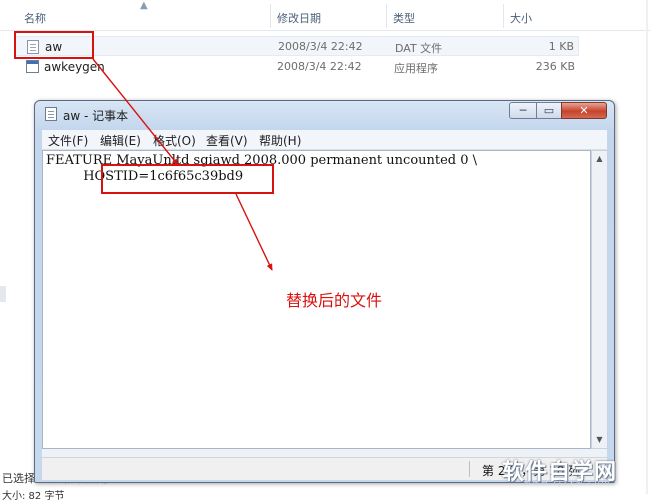  I want to click on arrow-file-to-hostid, so click(135, 112).